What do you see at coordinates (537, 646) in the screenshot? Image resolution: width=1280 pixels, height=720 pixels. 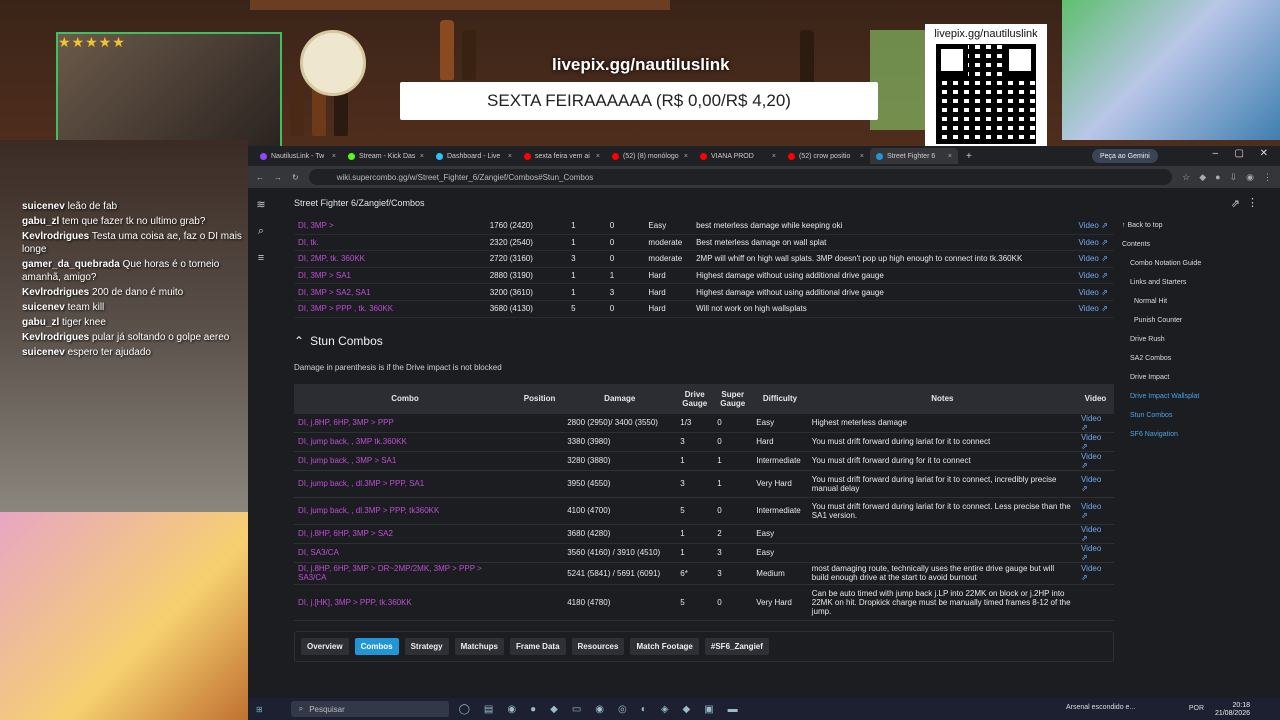 I see `nav-button: Frame Data` at bounding box center [537, 646].